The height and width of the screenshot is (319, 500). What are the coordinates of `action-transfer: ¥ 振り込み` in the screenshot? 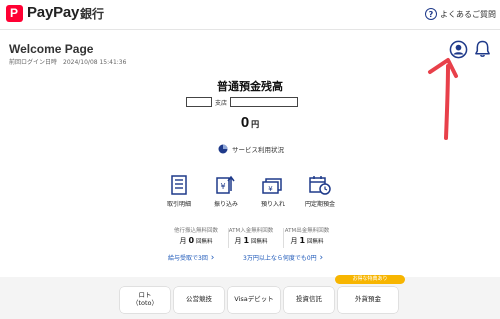 It's located at (226, 191).